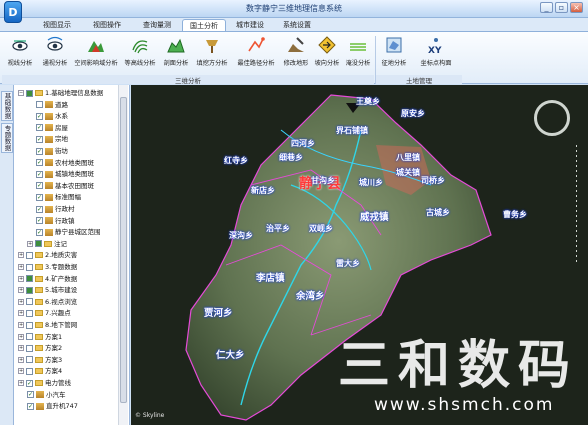 Image resolution: width=588 pixels, height=425 pixels. Describe the element at coordinates (44, 383) in the screenshot. I see `tree-item: + ✓ 电力管线` at that location.